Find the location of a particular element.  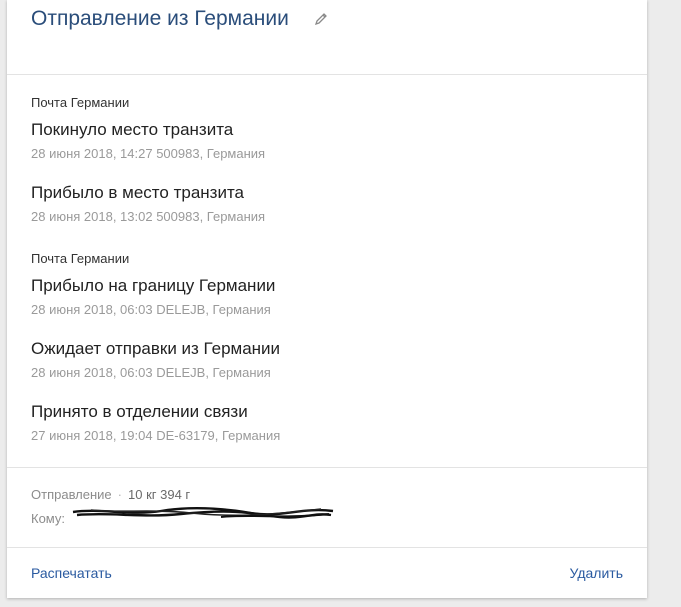

shipment-type-label: Отправление is located at coordinates (71, 494).